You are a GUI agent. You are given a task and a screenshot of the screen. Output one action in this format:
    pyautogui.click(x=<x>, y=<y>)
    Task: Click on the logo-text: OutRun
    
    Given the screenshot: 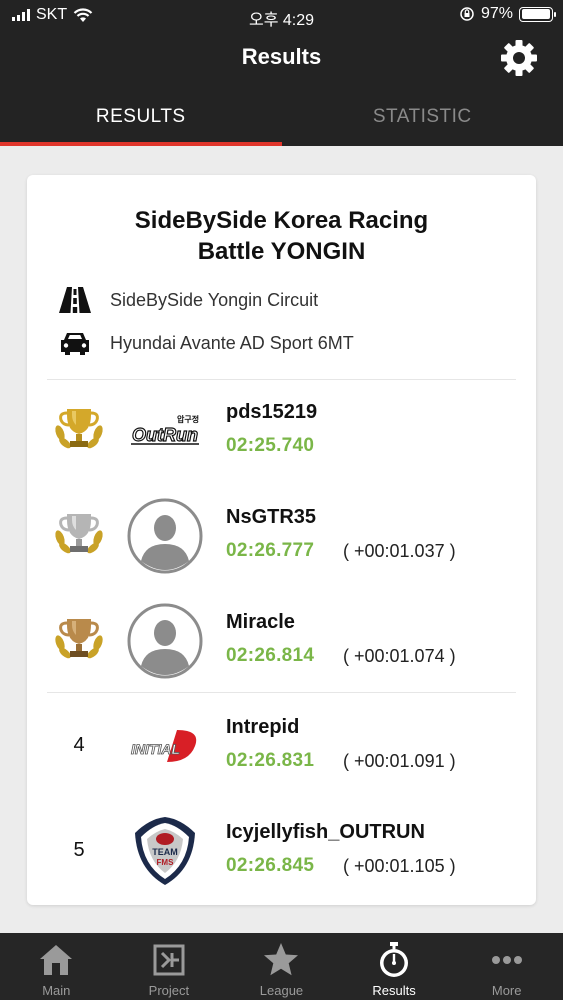 What is the action you would take?
    pyautogui.click(x=165, y=435)
    